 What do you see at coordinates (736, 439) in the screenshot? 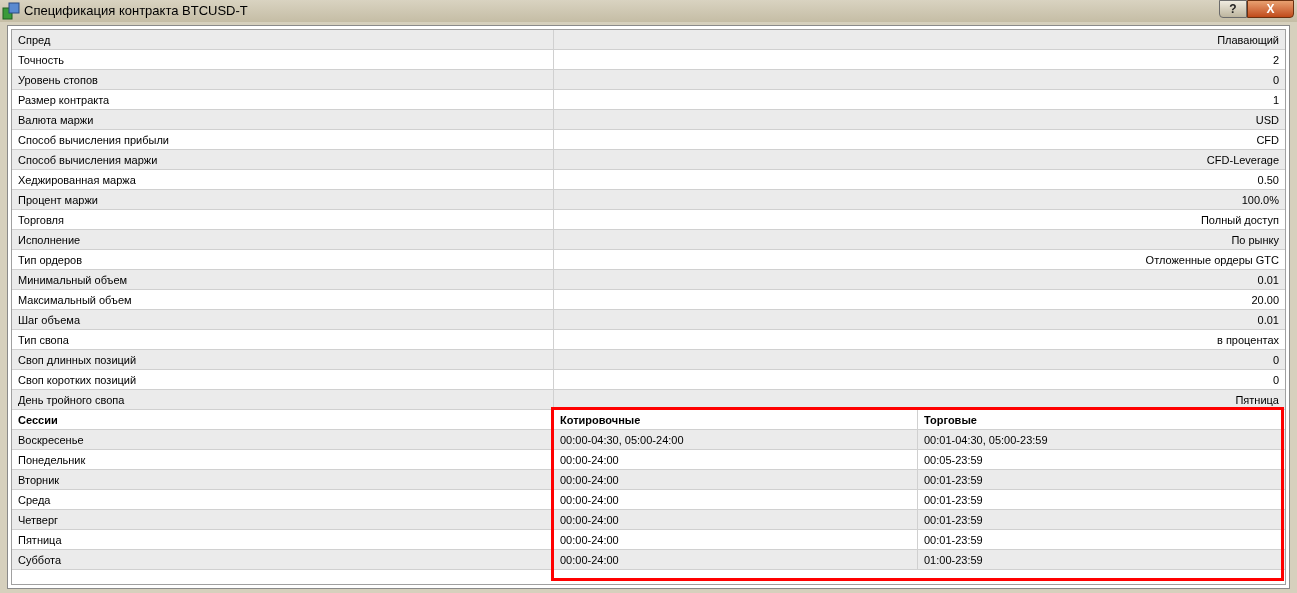
I see `quote-session: 00:00-04:30, 05:00-24:00` at bounding box center [736, 439].